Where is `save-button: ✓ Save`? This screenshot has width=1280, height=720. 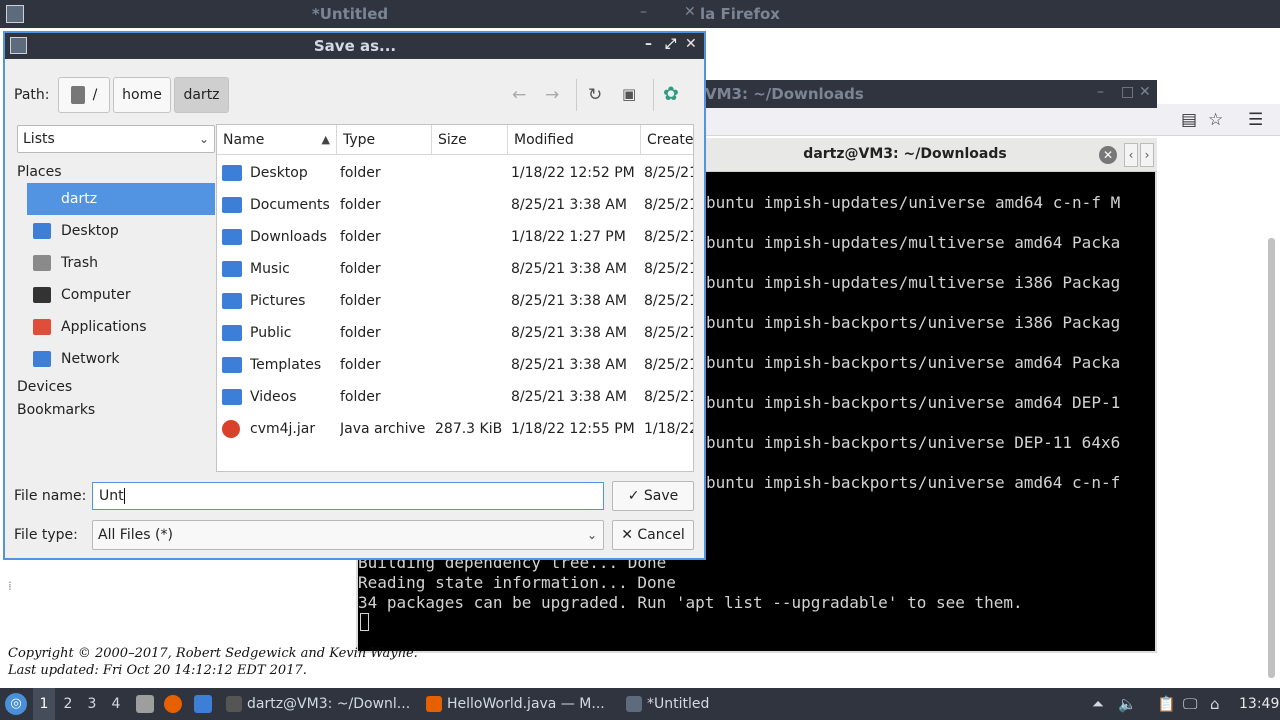
save-button: ✓ Save is located at coordinates (653, 496).